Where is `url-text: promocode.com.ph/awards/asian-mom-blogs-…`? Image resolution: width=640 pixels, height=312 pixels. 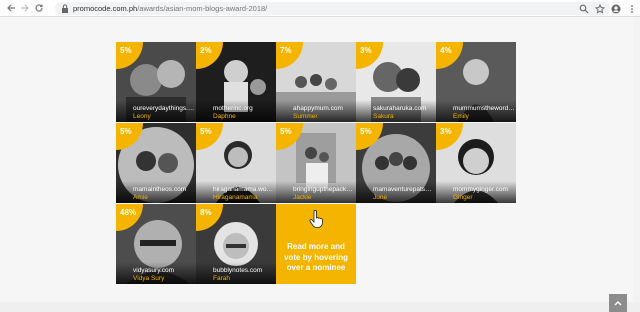
url-text: promocode.com.ph/awards/asian-mom-blogs-… is located at coordinates (170, 8).